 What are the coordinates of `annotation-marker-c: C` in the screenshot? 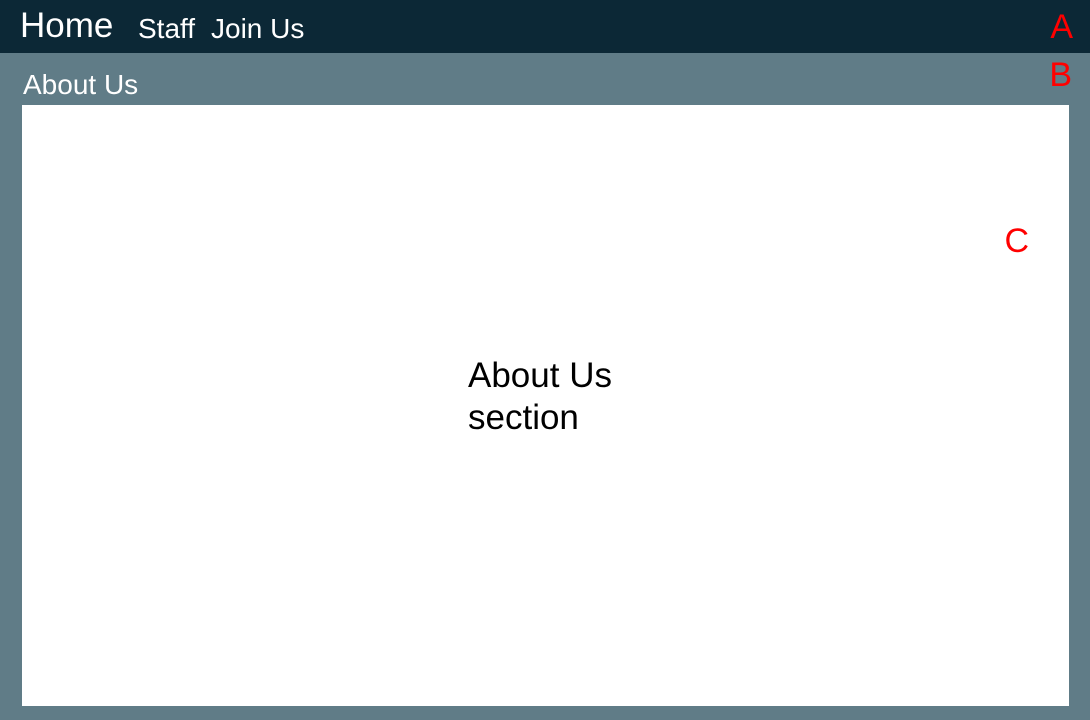 It's located at (1016, 241).